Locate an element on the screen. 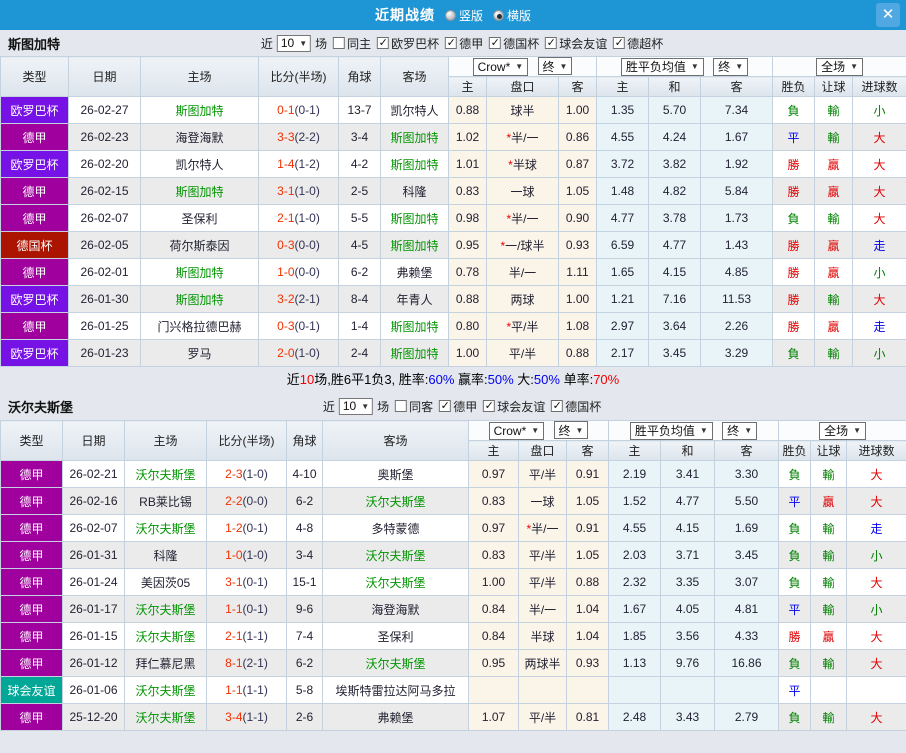 The image size is (906, 753). avg-draw-odds: 9.76 is located at coordinates (687, 663).